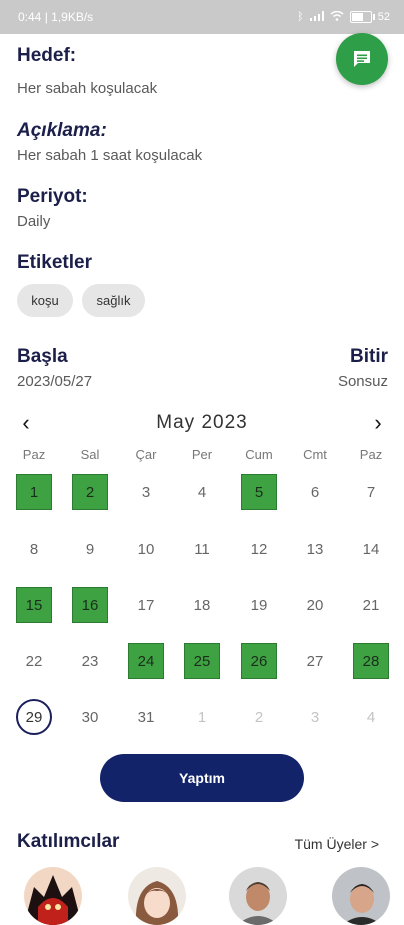  Describe the element at coordinates (90, 454) in the screenshot. I see `weekday-label: Sal` at that location.